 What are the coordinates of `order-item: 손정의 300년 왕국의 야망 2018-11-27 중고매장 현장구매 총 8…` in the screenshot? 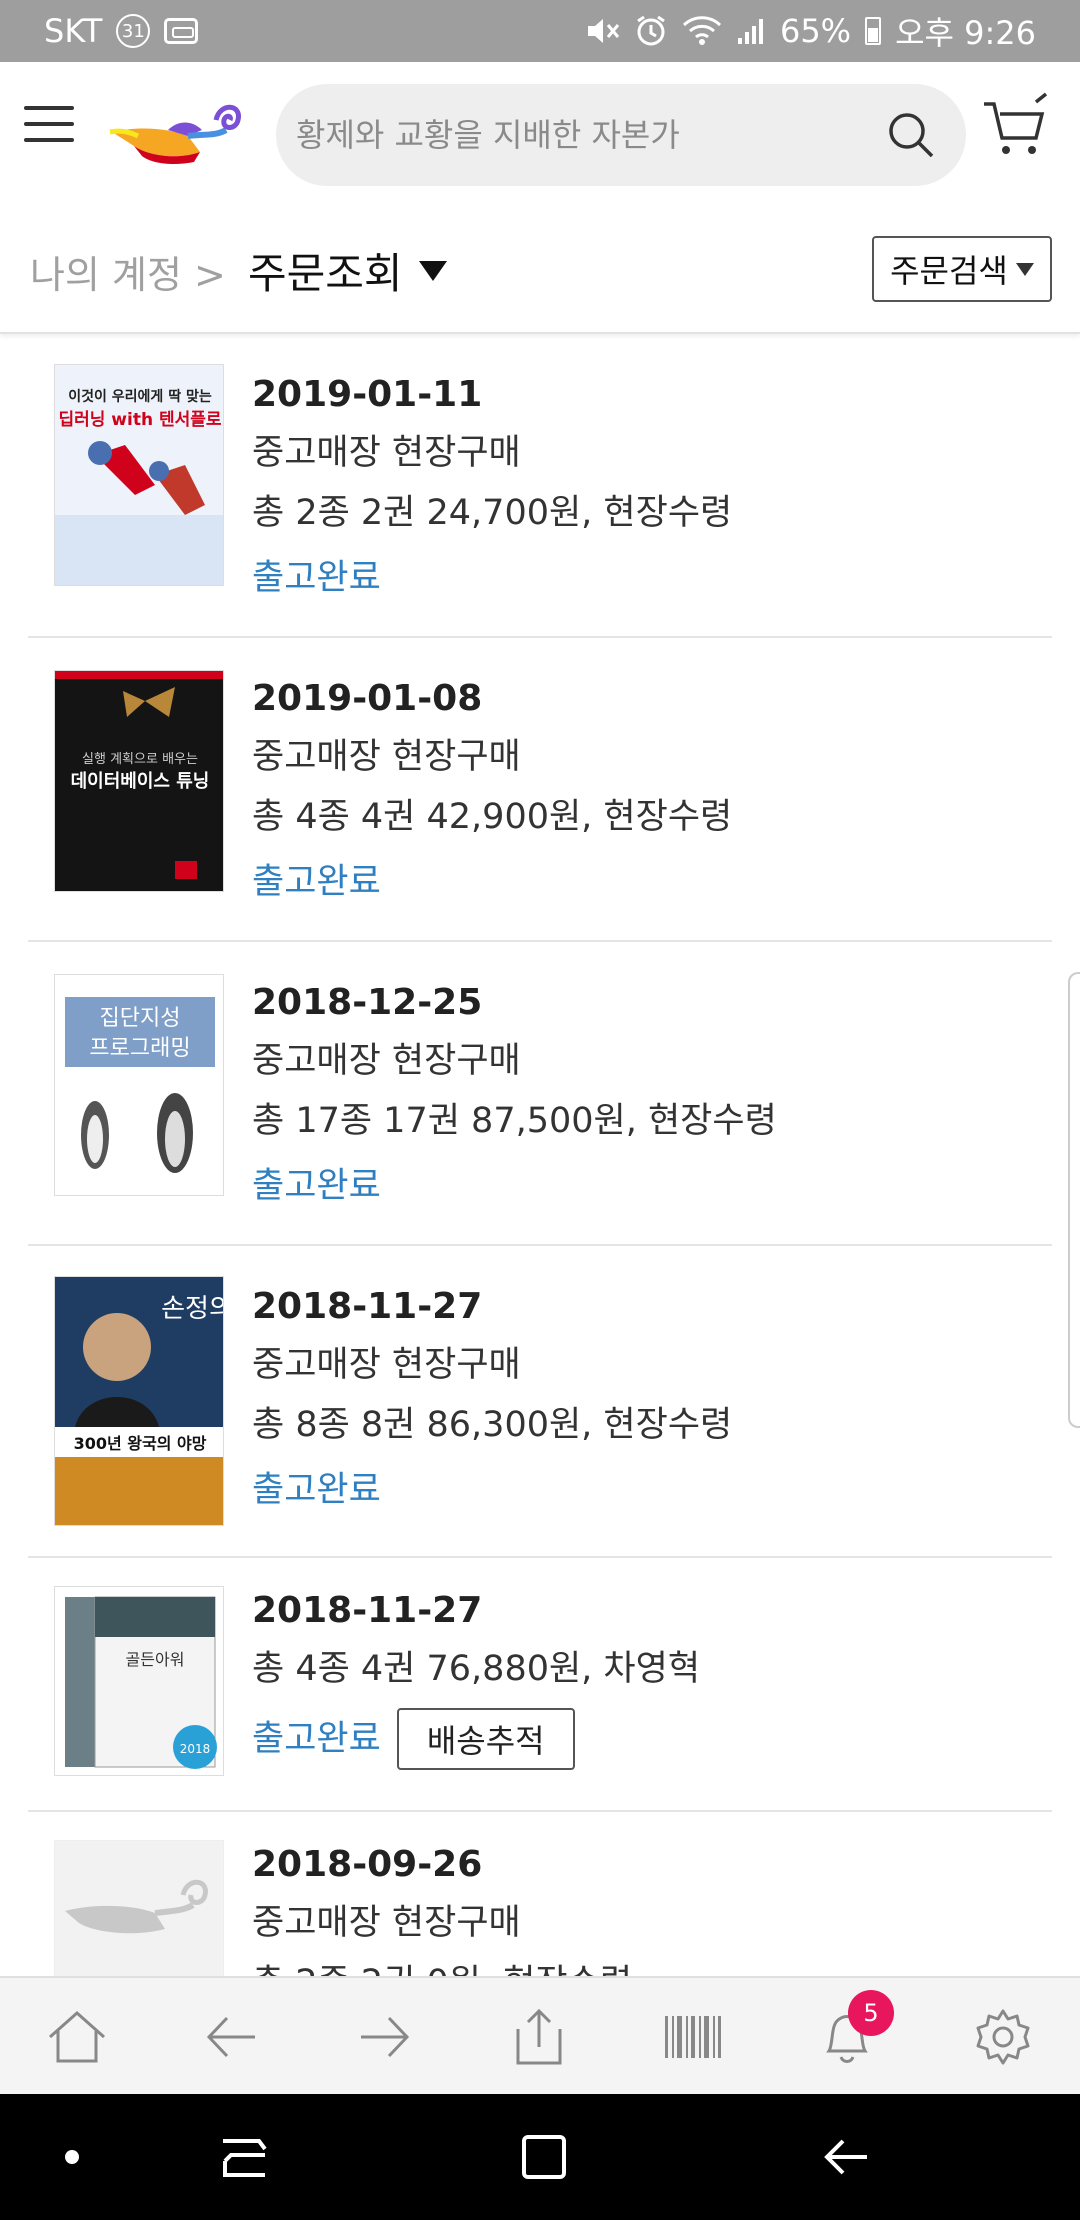 It's located at (540, 1403).